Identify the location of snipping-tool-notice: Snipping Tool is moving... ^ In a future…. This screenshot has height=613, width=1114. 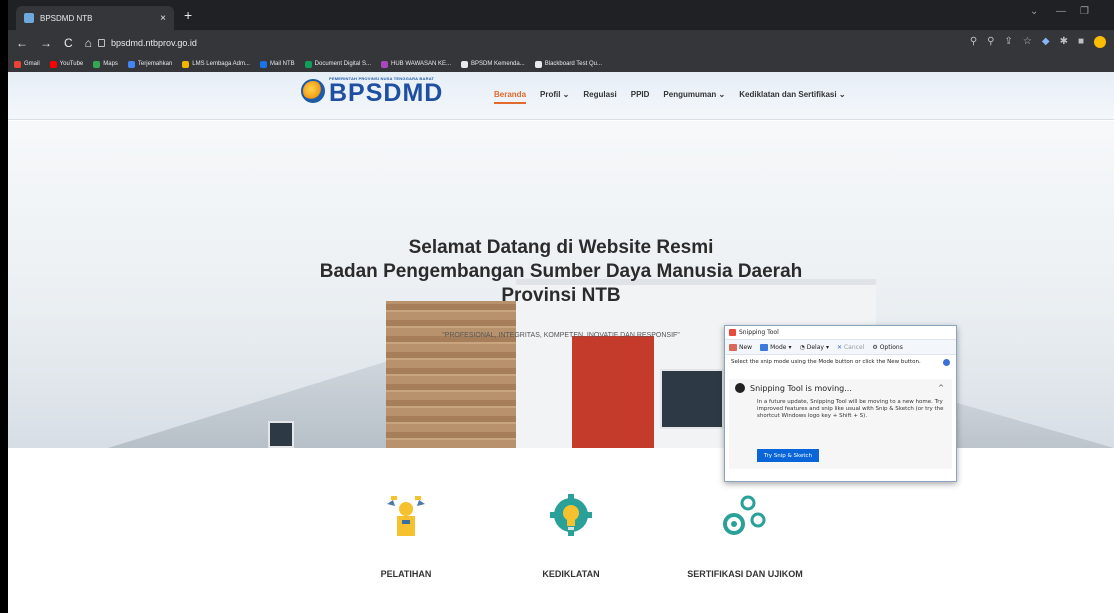
(840, 424).